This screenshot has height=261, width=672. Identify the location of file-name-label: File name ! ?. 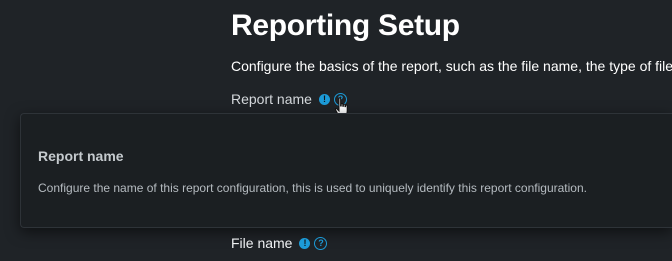
(279, 243).